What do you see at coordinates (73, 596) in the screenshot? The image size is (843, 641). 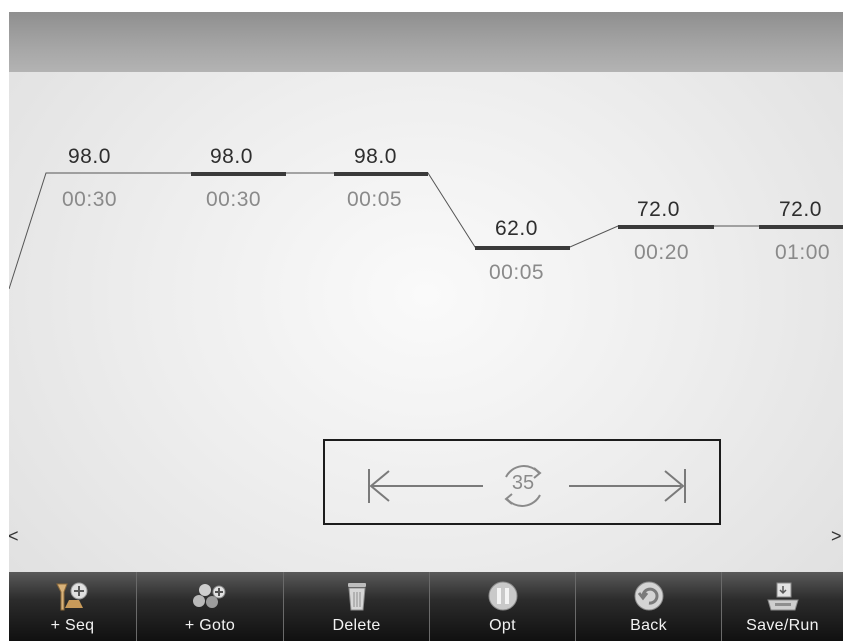 I see `flask-add-icon` at bounding box center [73, 596].